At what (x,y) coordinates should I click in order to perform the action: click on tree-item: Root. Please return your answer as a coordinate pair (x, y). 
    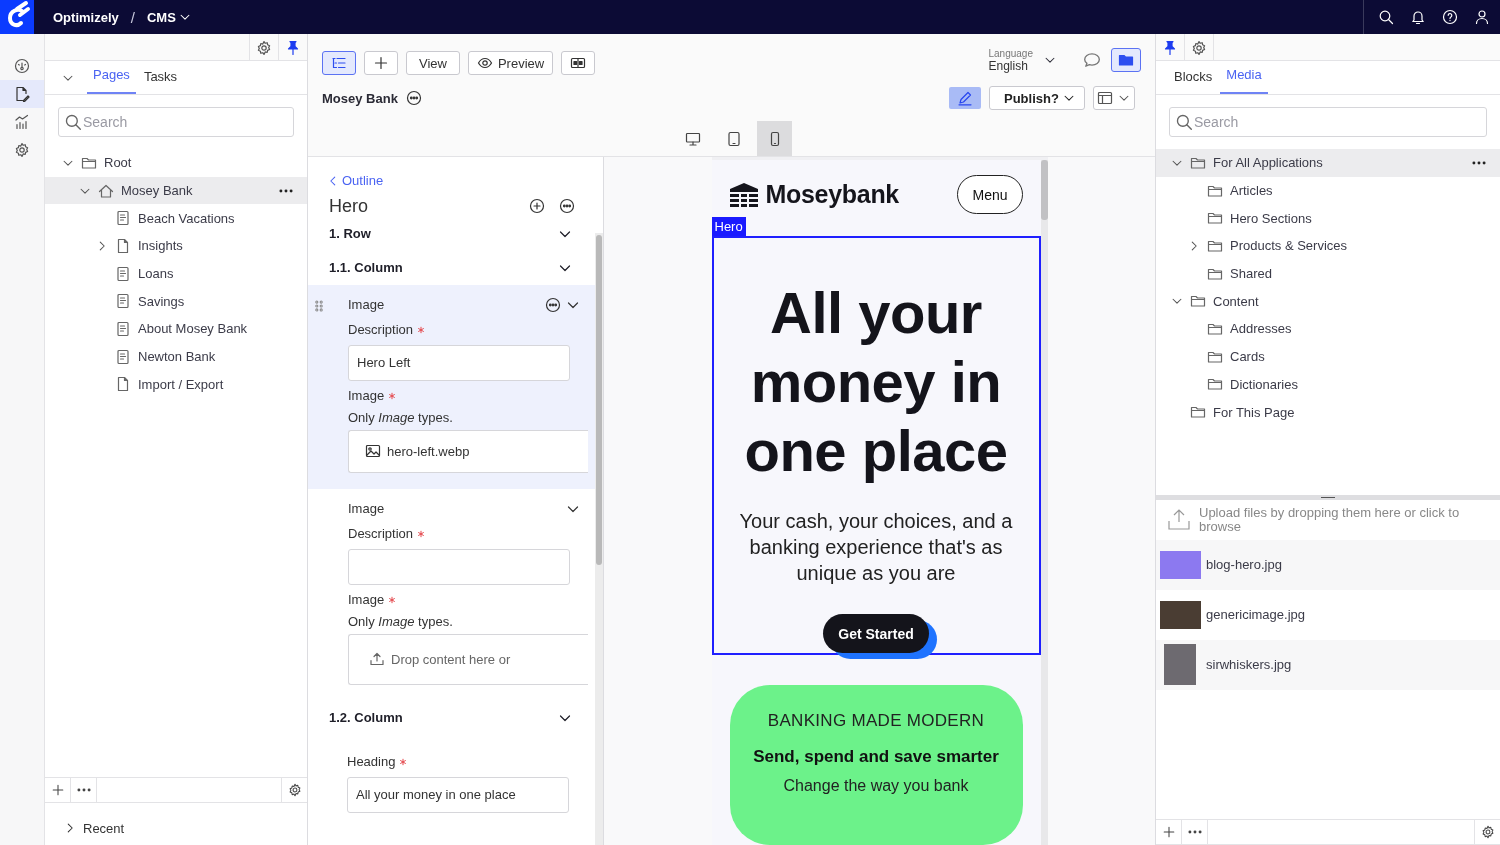
    Looking at the image, I should click on (176, 163).